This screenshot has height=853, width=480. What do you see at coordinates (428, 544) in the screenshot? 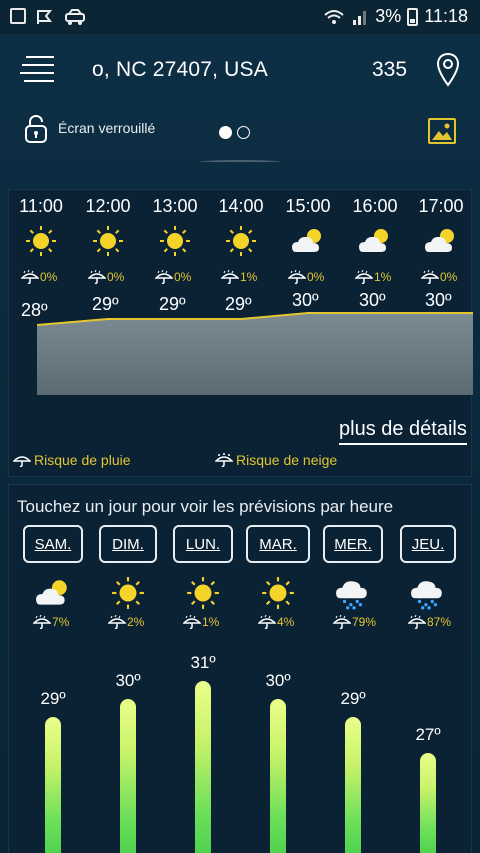
I see `day-button-jeu: JEU.` at bounding box center [428, 544].